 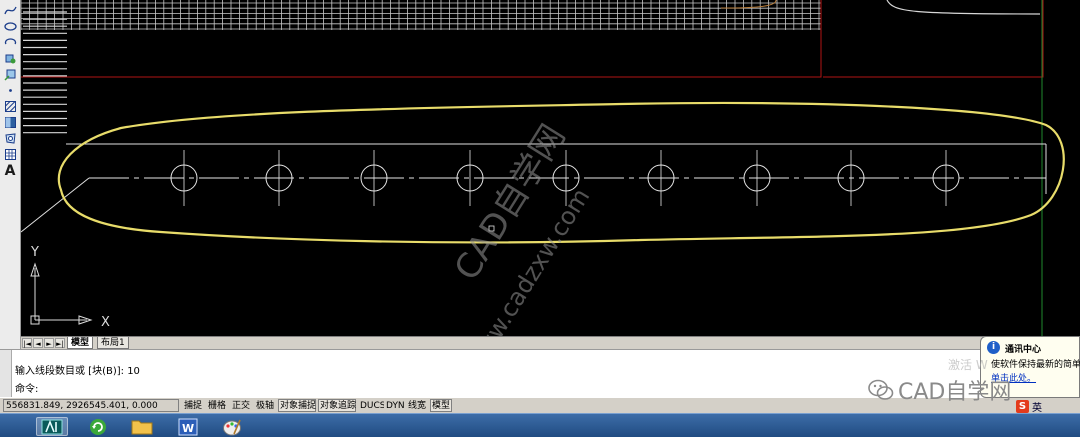 What do you see at coordinates (10, 10) in the screenshot?
I see `spline-icon` at bounding box center [10, 10].